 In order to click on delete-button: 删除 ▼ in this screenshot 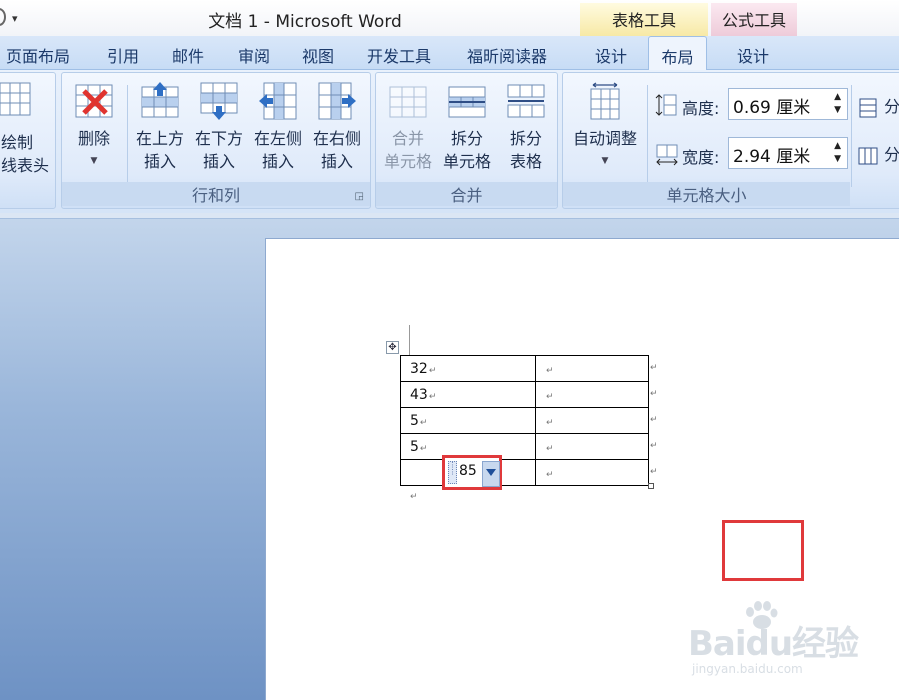, I will do `click(94, 127)`.